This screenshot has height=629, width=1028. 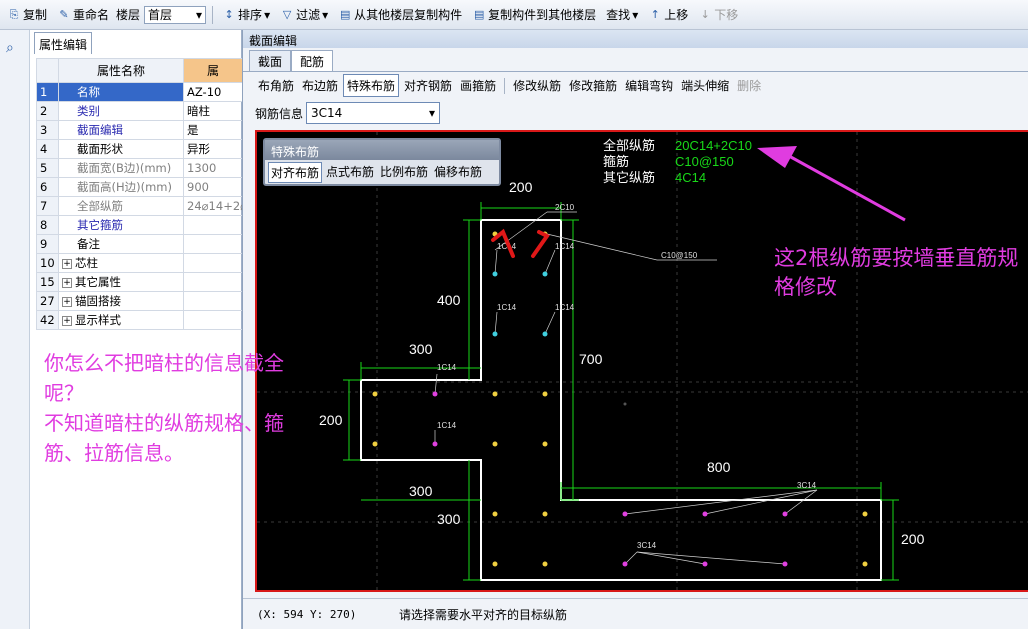 I want to click on legend-value-1: 20C14+2C10, so click(x=713, y=145).